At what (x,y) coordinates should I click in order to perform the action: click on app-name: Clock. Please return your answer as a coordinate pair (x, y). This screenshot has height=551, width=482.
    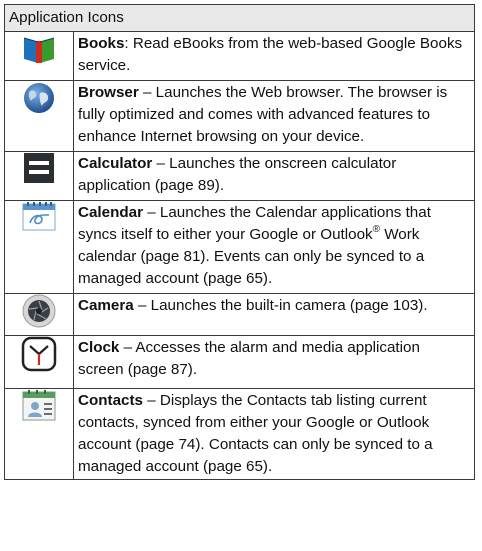
    Looking at the image, I should click on (99, 347).